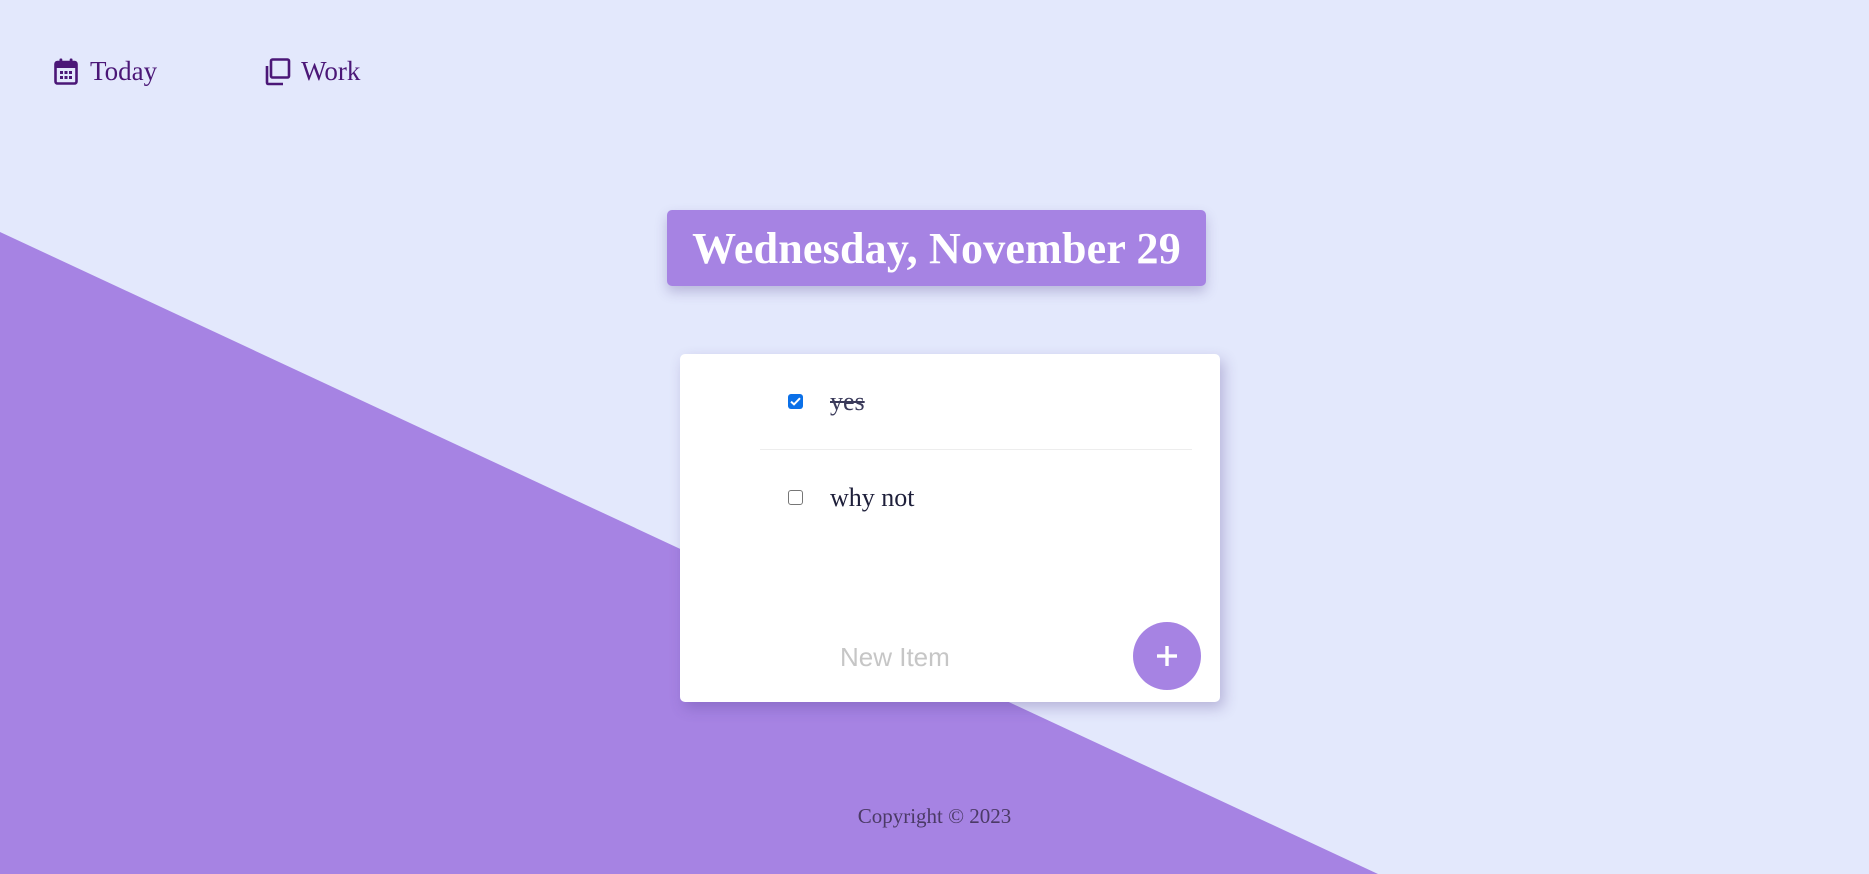 This screenshot has width=1869, height=874. I want to click on top-nav: Today Work, so click(259, 71).